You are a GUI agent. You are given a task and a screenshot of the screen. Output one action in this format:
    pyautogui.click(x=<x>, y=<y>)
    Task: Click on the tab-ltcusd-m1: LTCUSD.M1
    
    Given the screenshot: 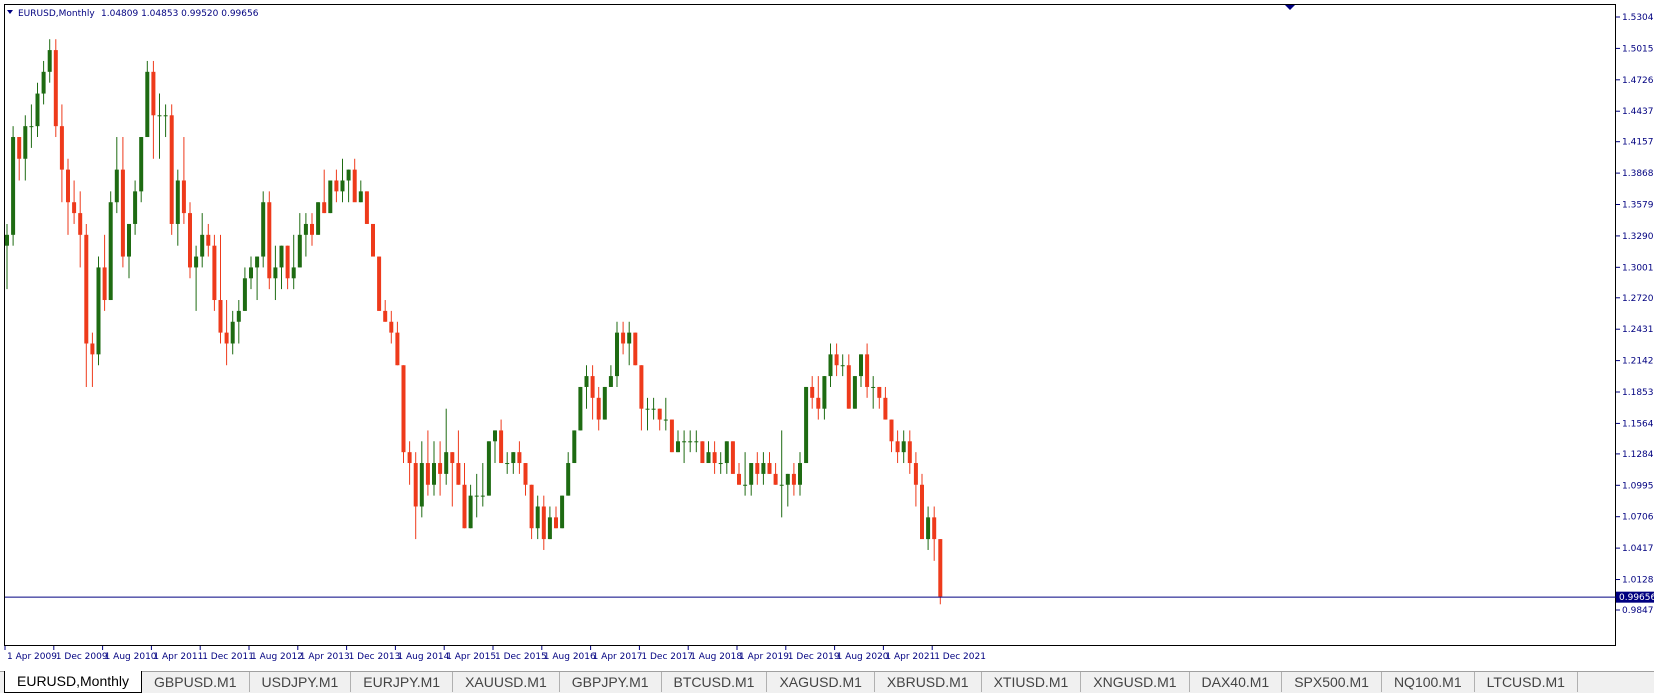 What is the action you would take?
    pyautogui.click(x=1526, y=682)
    